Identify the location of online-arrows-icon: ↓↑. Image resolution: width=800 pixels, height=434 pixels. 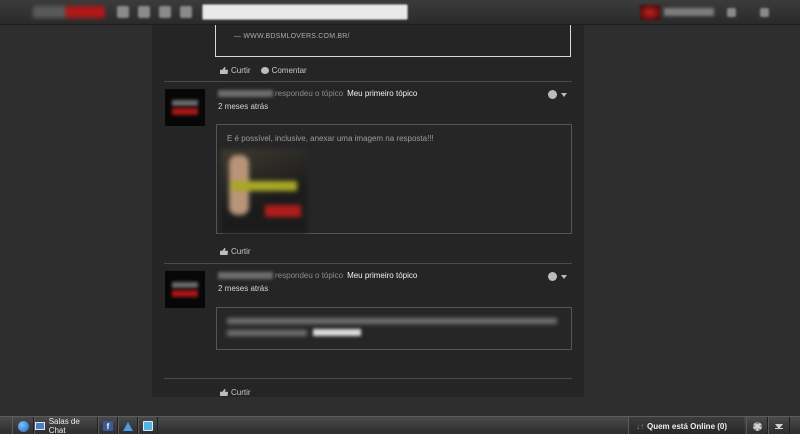
(640, 426).